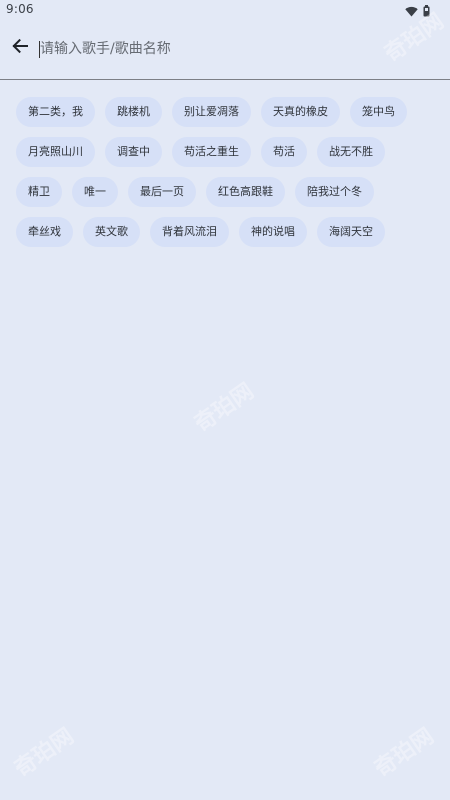 This screenshot has height=800, width=450. Describe the element at coordinates (44, 232) in the screenshot. I see `search-tag: 牵丝戏` at that location.